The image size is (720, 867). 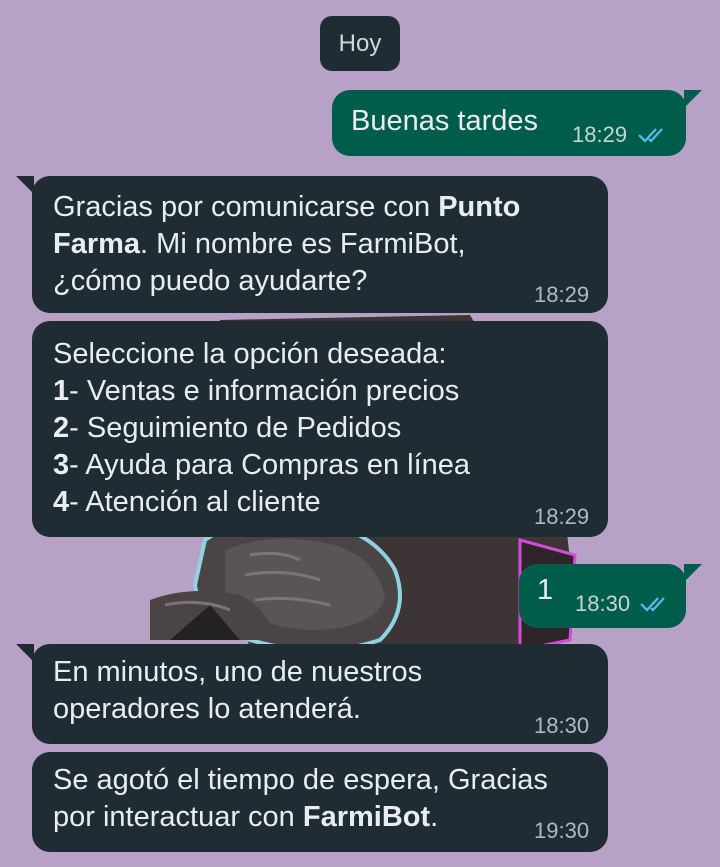 I want to click on message-bubble-outgoing: Buenas tardes 18:29, so click(x=517, y=123).